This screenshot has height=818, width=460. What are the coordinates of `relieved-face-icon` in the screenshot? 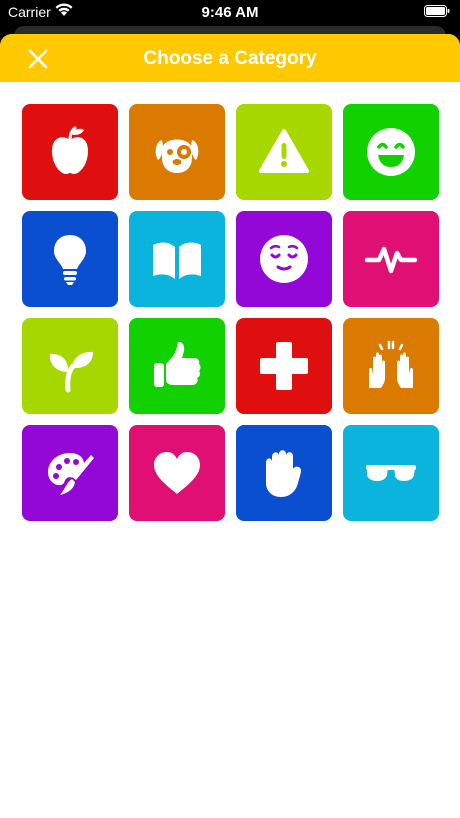 It's located at (284, 259).